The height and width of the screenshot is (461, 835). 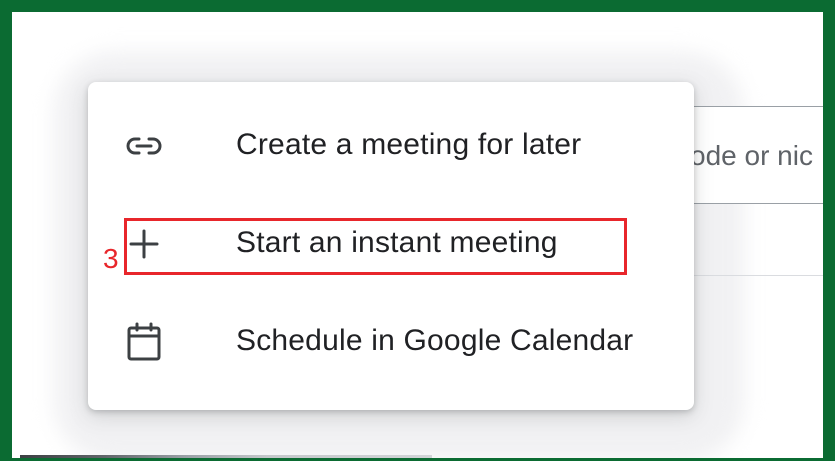 What do you see at coordinates (397, 242) in the screenshot?
I see `menu-item-label: Start an instant meeting` at bounding box center [397, 242].